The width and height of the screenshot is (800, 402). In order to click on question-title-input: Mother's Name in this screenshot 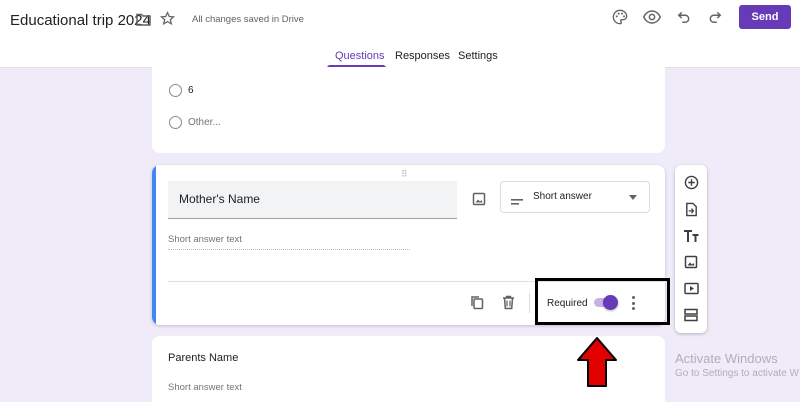, I will do `click(312, 200)`.